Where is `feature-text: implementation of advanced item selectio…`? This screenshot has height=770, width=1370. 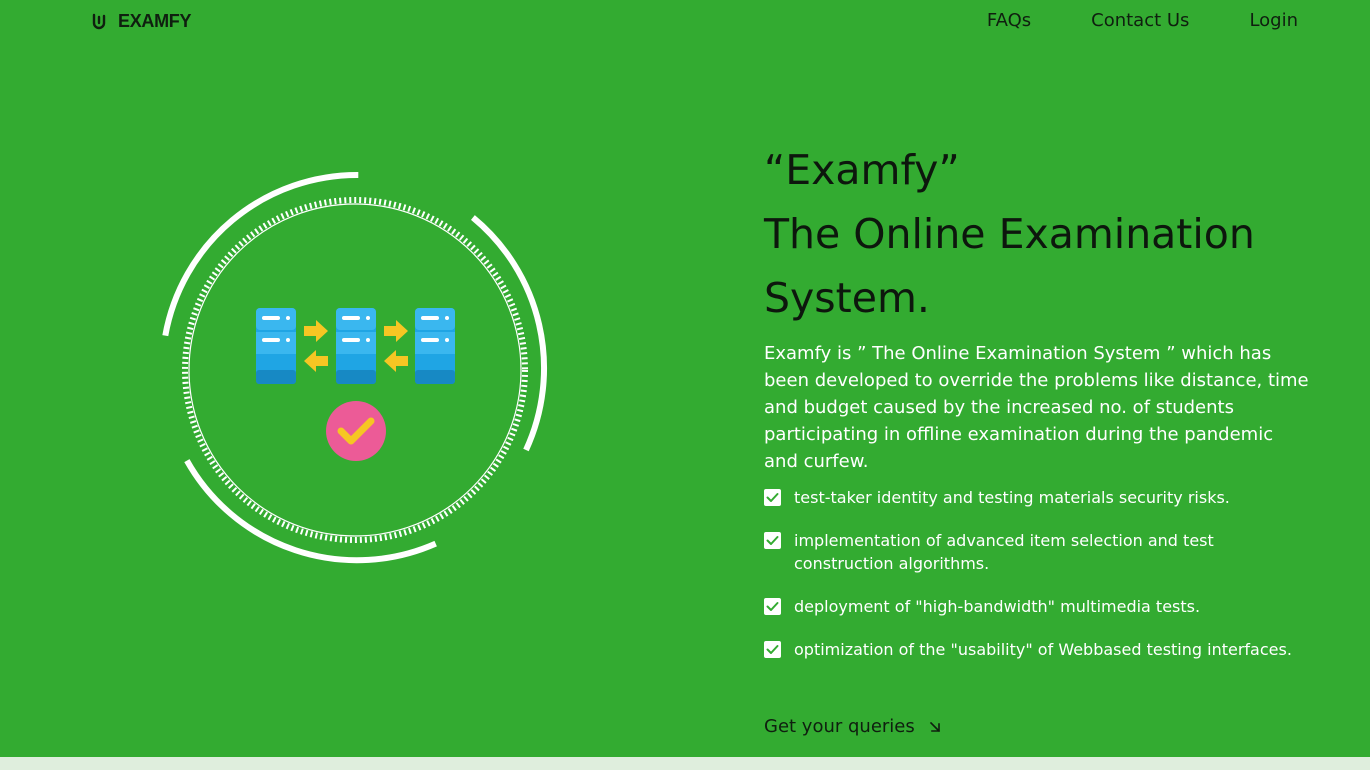 feature-text: implementation of advanced item selectio… is located at coordinates (1004, 552).